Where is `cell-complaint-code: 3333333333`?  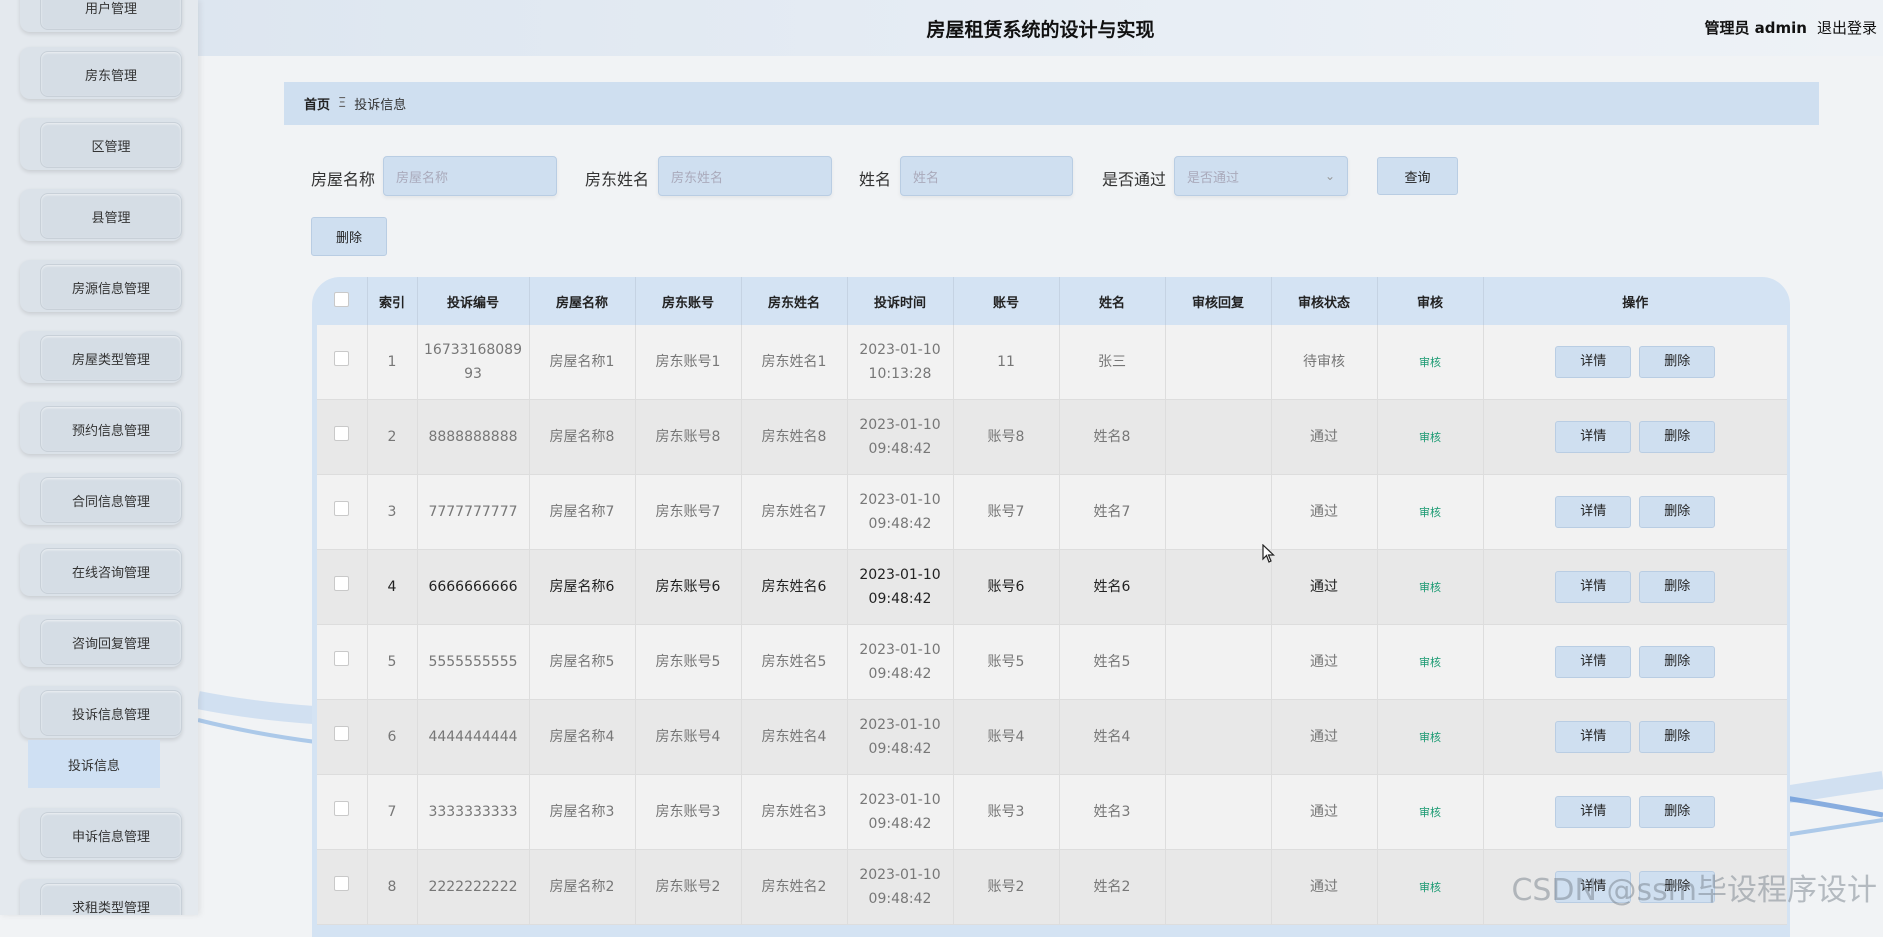
cell-complaint-code: 3333333333 is located at coordinates (473, 812).